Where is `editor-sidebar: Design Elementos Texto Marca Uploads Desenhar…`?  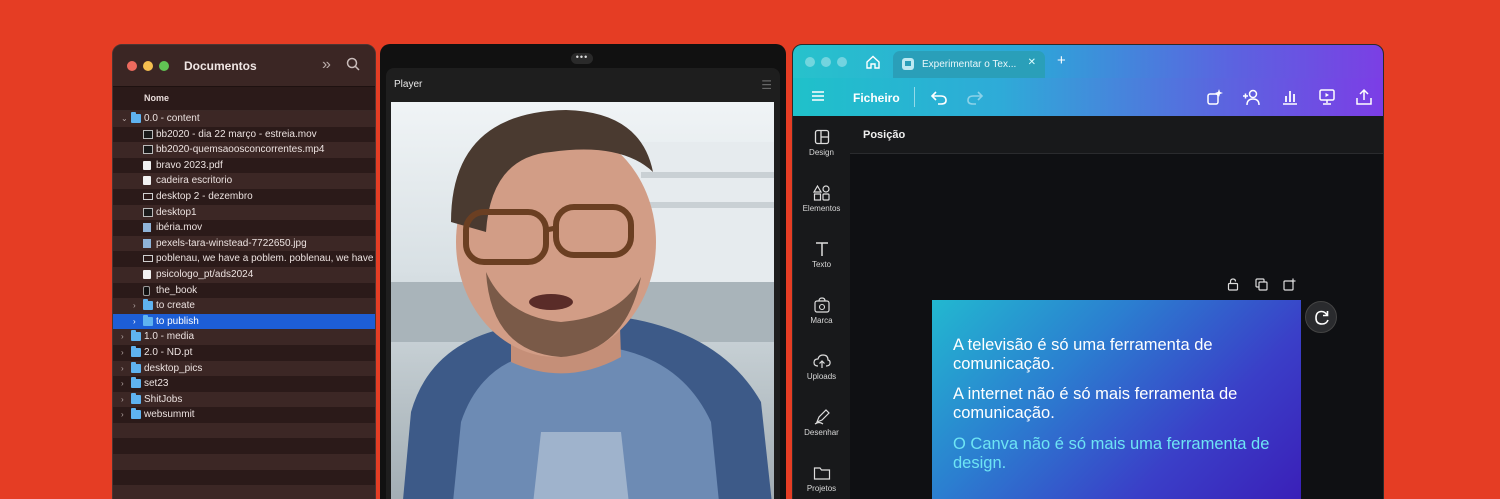
editor-sidebar: Design Elementos Texto Marca Uploads Desenhar… is located at coordinates (821, 307).